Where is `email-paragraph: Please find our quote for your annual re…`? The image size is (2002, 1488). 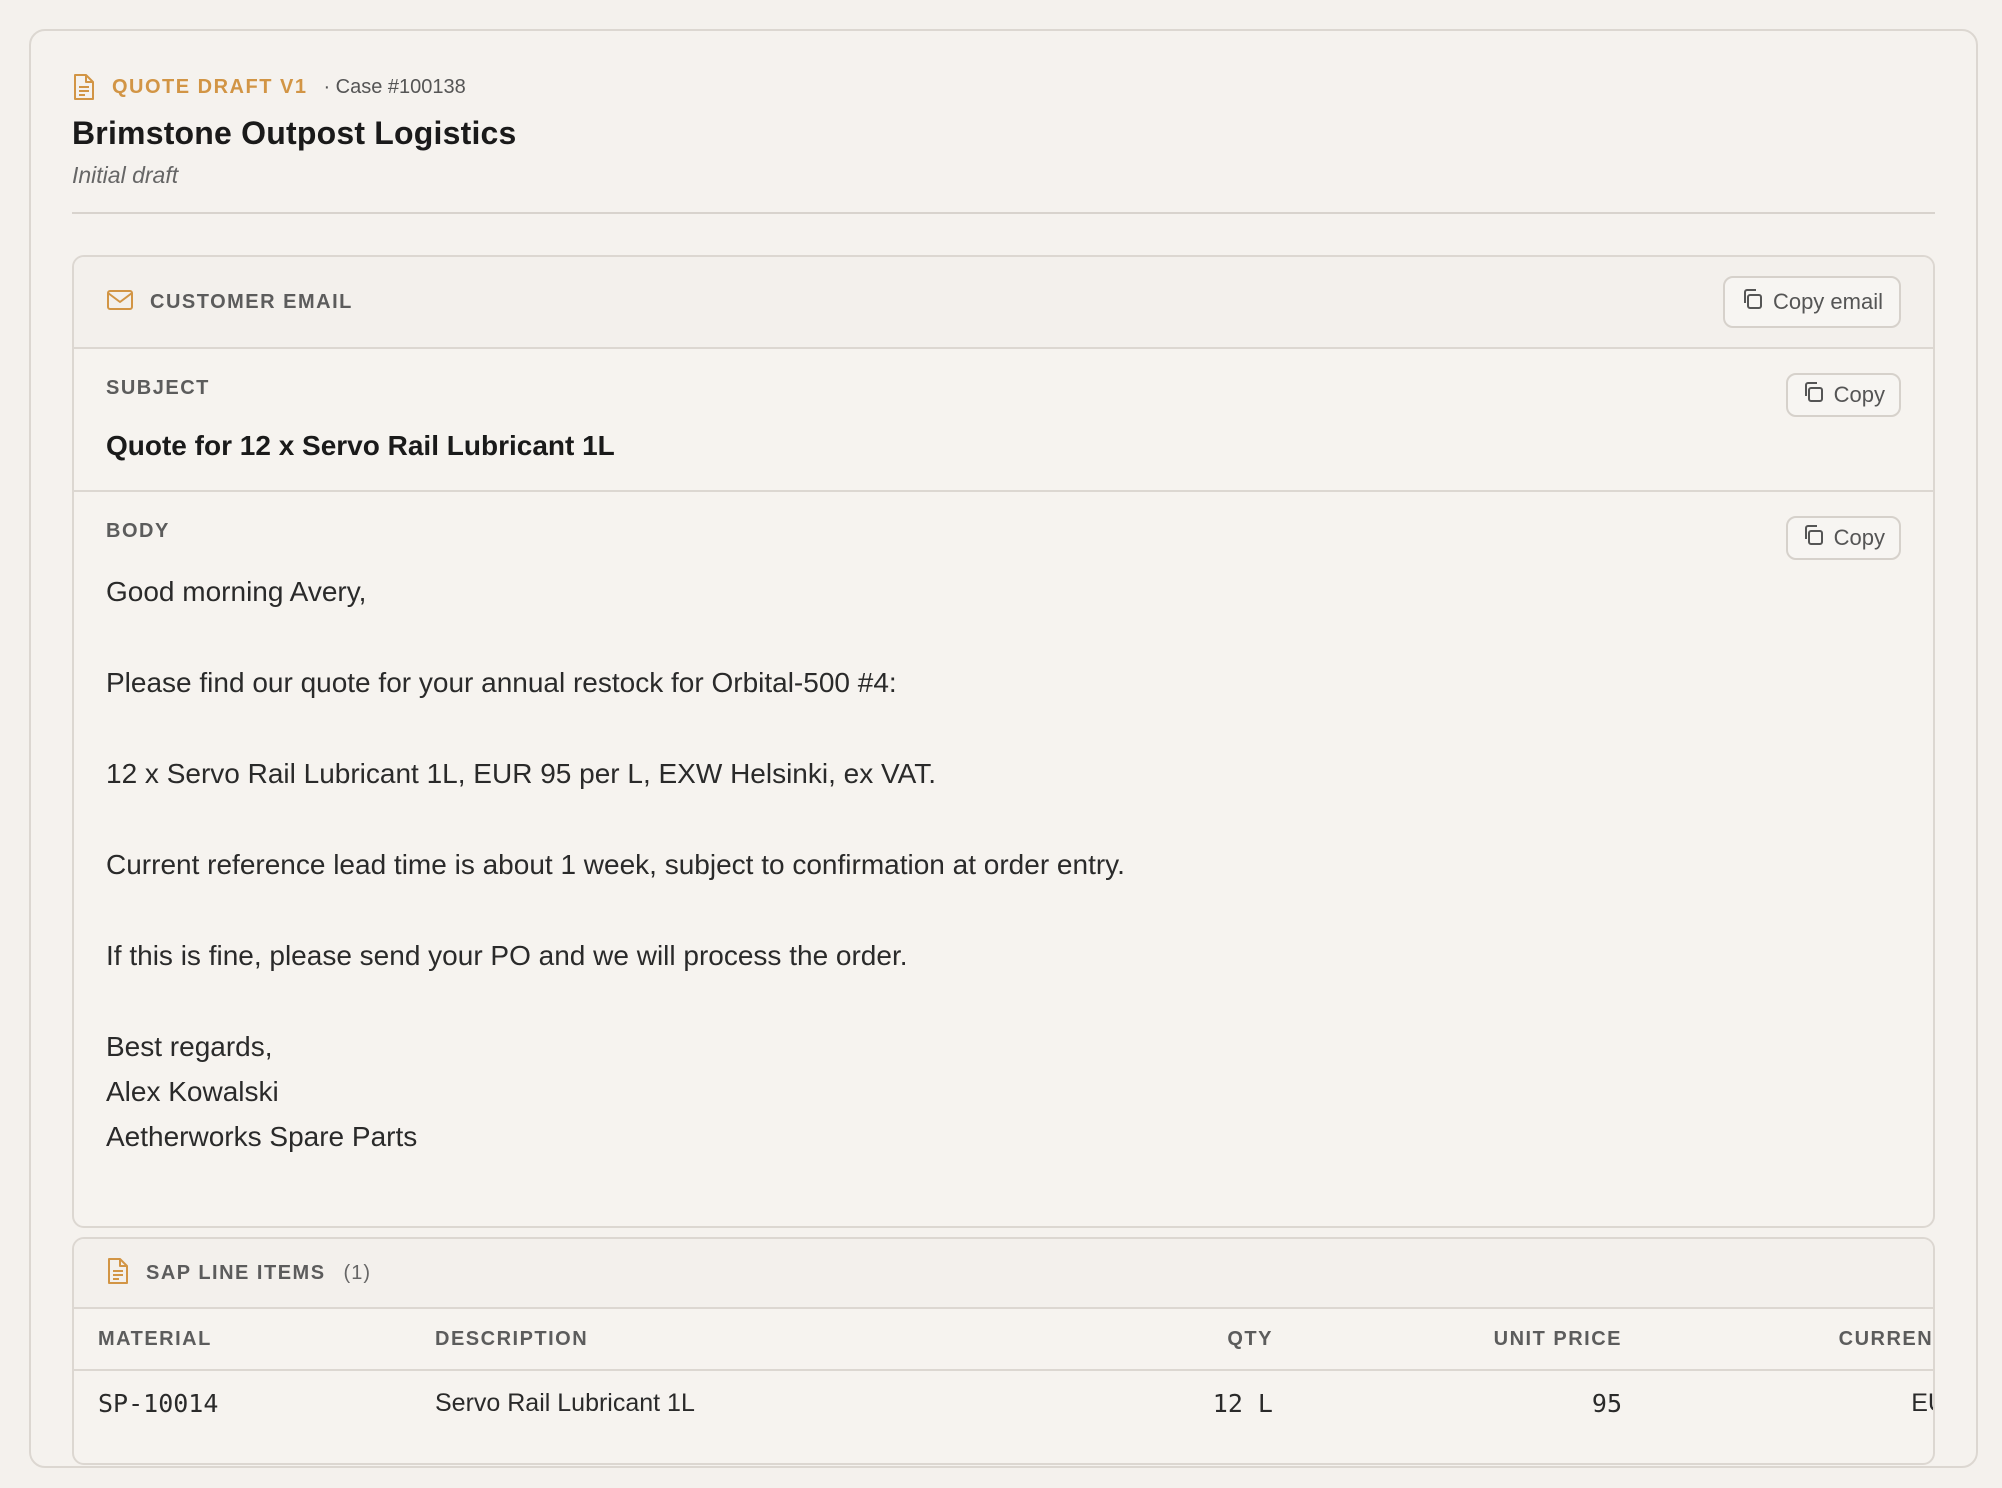 email-paragraph: Please find our quote for your annual re… is located at coordinates (501, 682).